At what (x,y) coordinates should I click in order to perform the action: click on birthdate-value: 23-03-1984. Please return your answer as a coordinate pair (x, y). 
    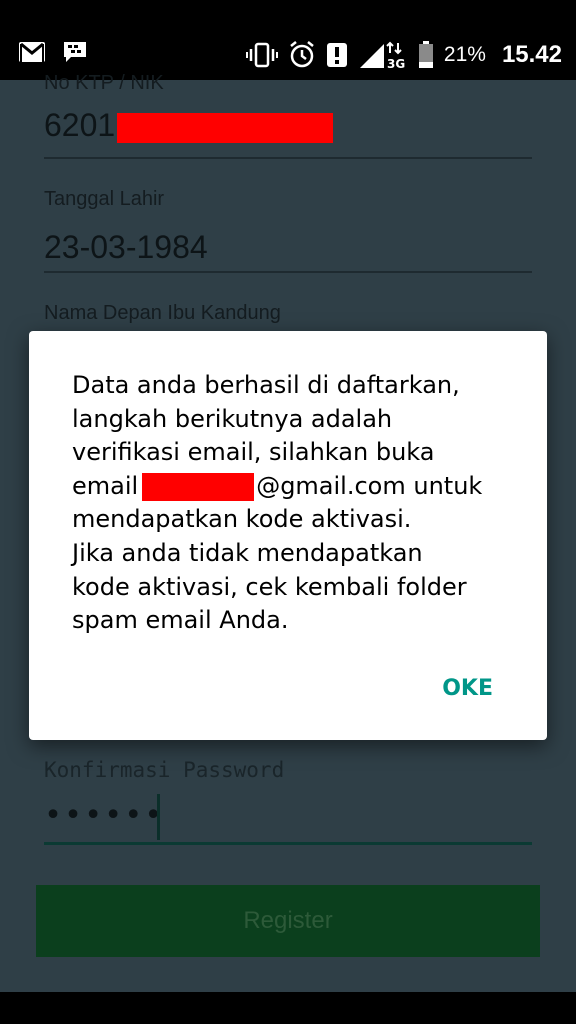
    Looking at the image, I should click on (288, 247).